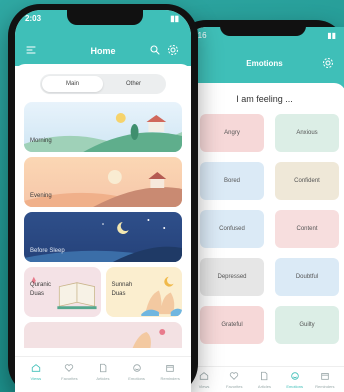  Describe the element at coordinates (143, 292) in the screenshot. I see `sunnah-duas-card: Sunnah Duas` at that location.